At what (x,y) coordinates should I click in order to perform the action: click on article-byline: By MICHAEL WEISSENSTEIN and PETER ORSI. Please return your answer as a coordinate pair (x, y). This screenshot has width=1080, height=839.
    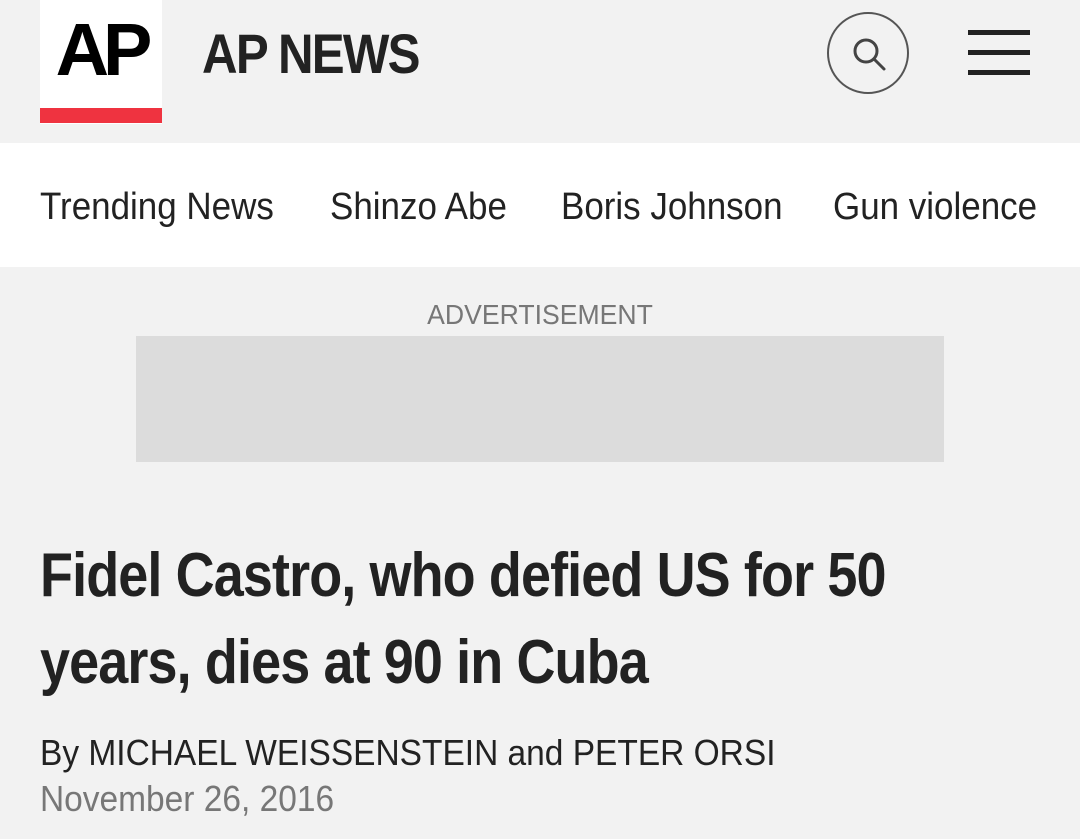
    Looking at the image, I should click on (408, 752).